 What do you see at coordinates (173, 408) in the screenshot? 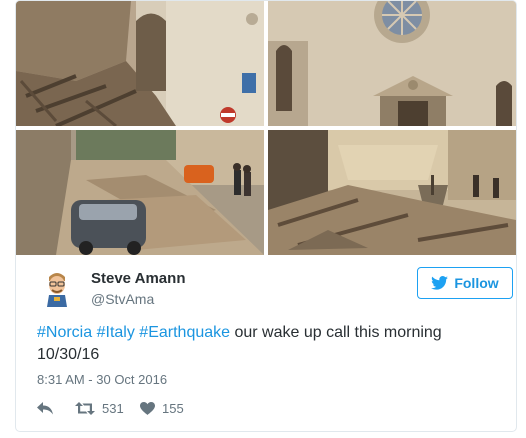
I see `like-count: 155` at bounding box center [173, 408].